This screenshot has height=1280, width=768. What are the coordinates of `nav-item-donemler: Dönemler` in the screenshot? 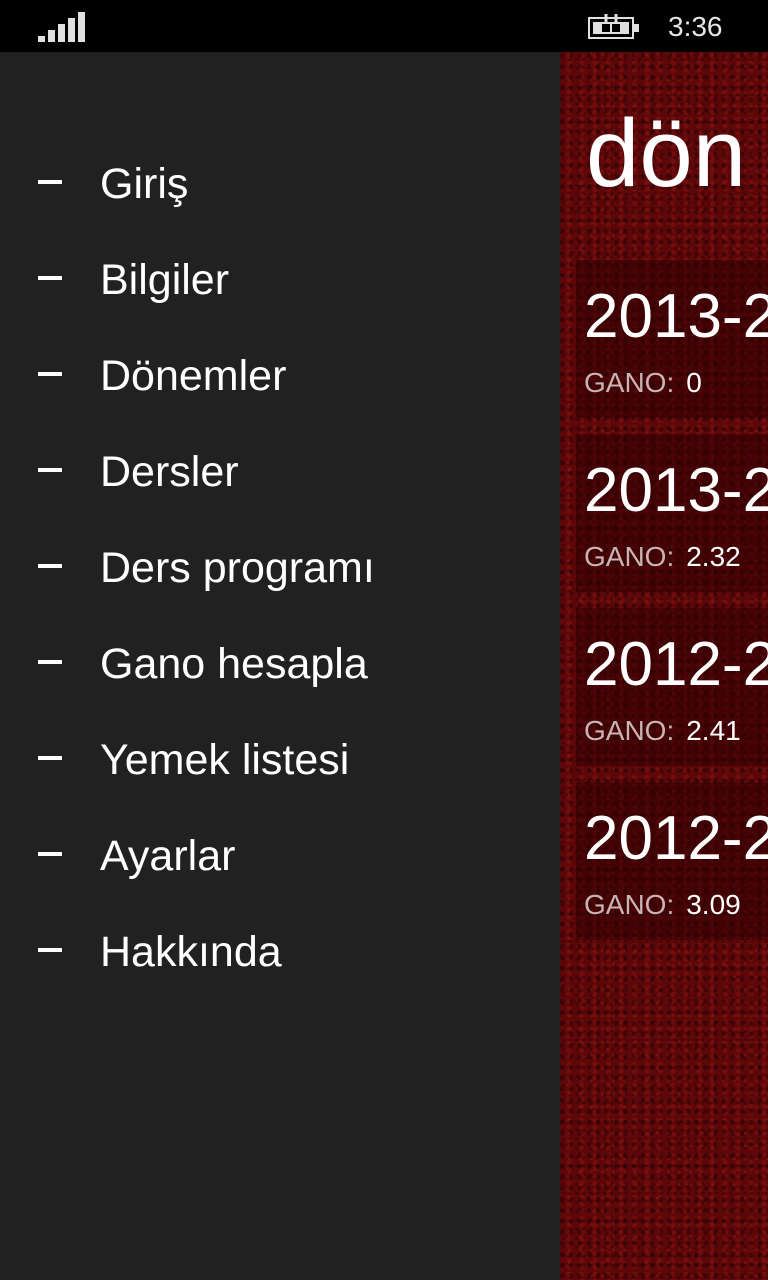 It's located at (280, 376).